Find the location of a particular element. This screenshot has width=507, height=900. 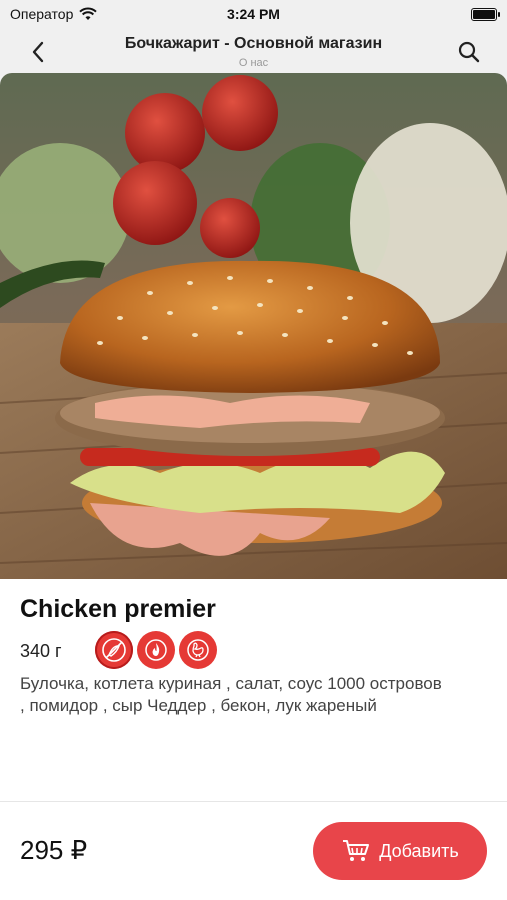

spicy-badge is located at coordinates (156, 650).